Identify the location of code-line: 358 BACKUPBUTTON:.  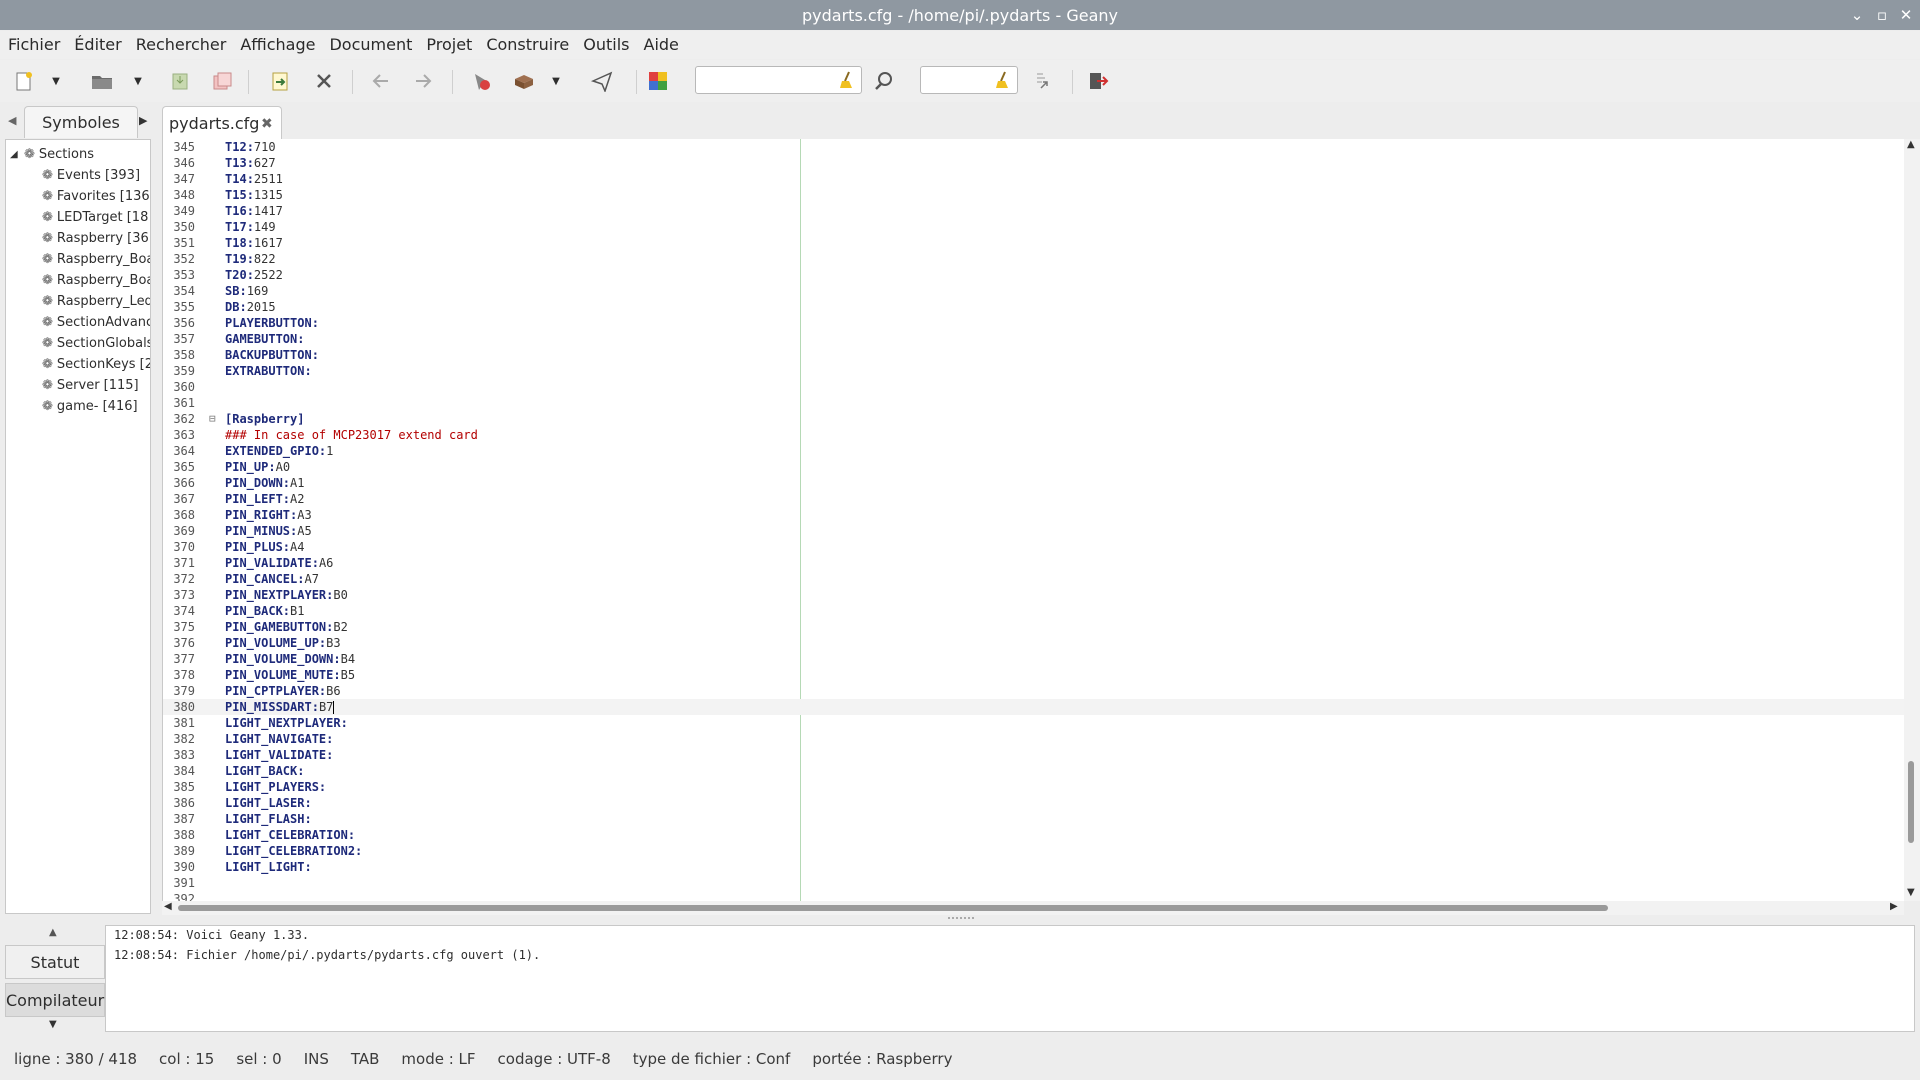
(1034, 355).